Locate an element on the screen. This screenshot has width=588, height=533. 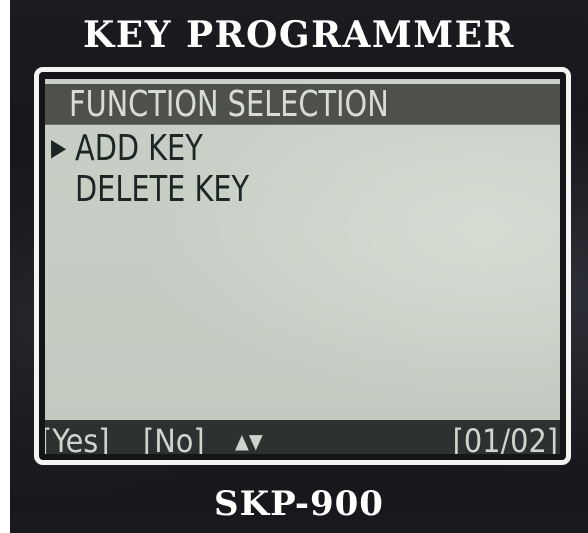
up-down-arrows-icon: ▲▼ is located at coordinates (249, 441).